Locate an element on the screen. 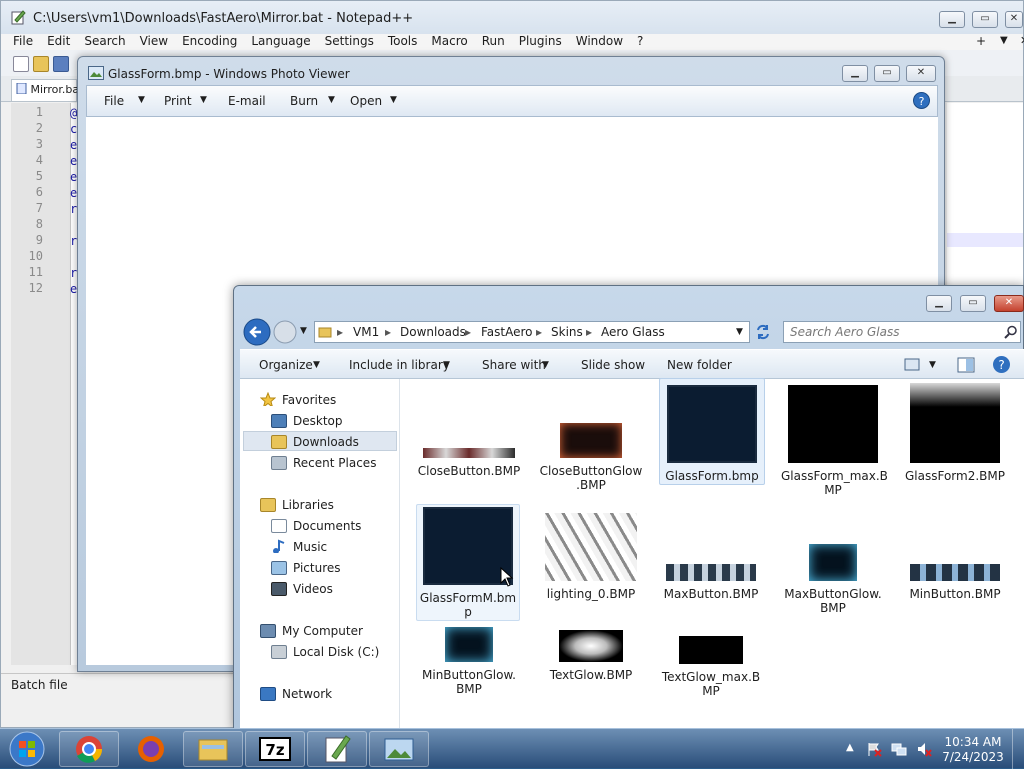 The image size is (1024, 769). nav-documents: Documents is located at coordinates (327, 526).